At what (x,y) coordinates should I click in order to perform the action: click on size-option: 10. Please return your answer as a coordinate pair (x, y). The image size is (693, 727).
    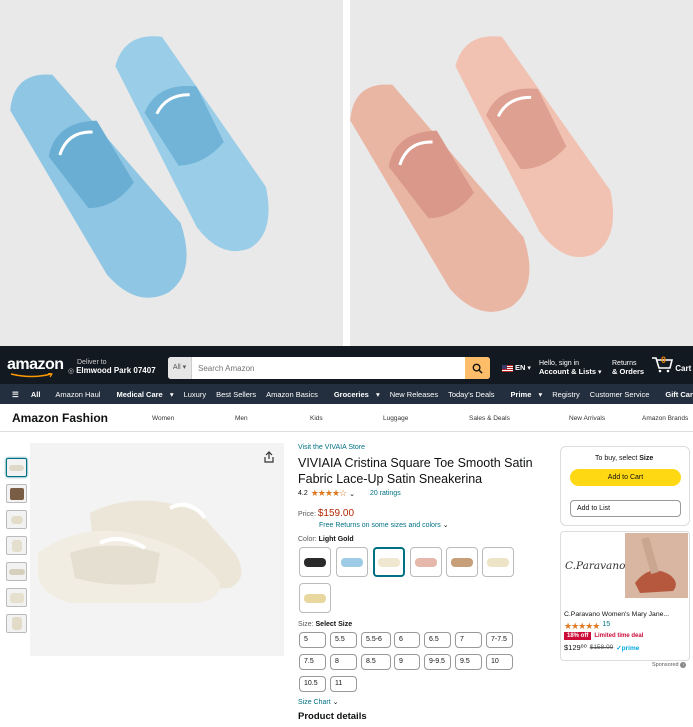
    Looking at the image, I should click on (499, 662).